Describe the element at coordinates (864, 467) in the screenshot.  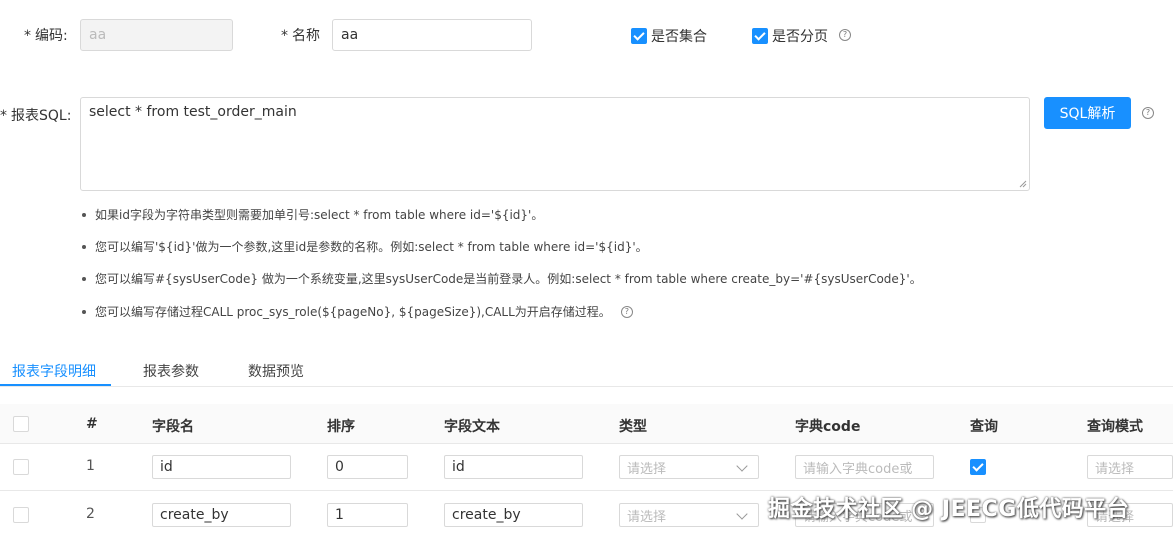
I see `dict-code-input: 请输入字典code或` at that location.